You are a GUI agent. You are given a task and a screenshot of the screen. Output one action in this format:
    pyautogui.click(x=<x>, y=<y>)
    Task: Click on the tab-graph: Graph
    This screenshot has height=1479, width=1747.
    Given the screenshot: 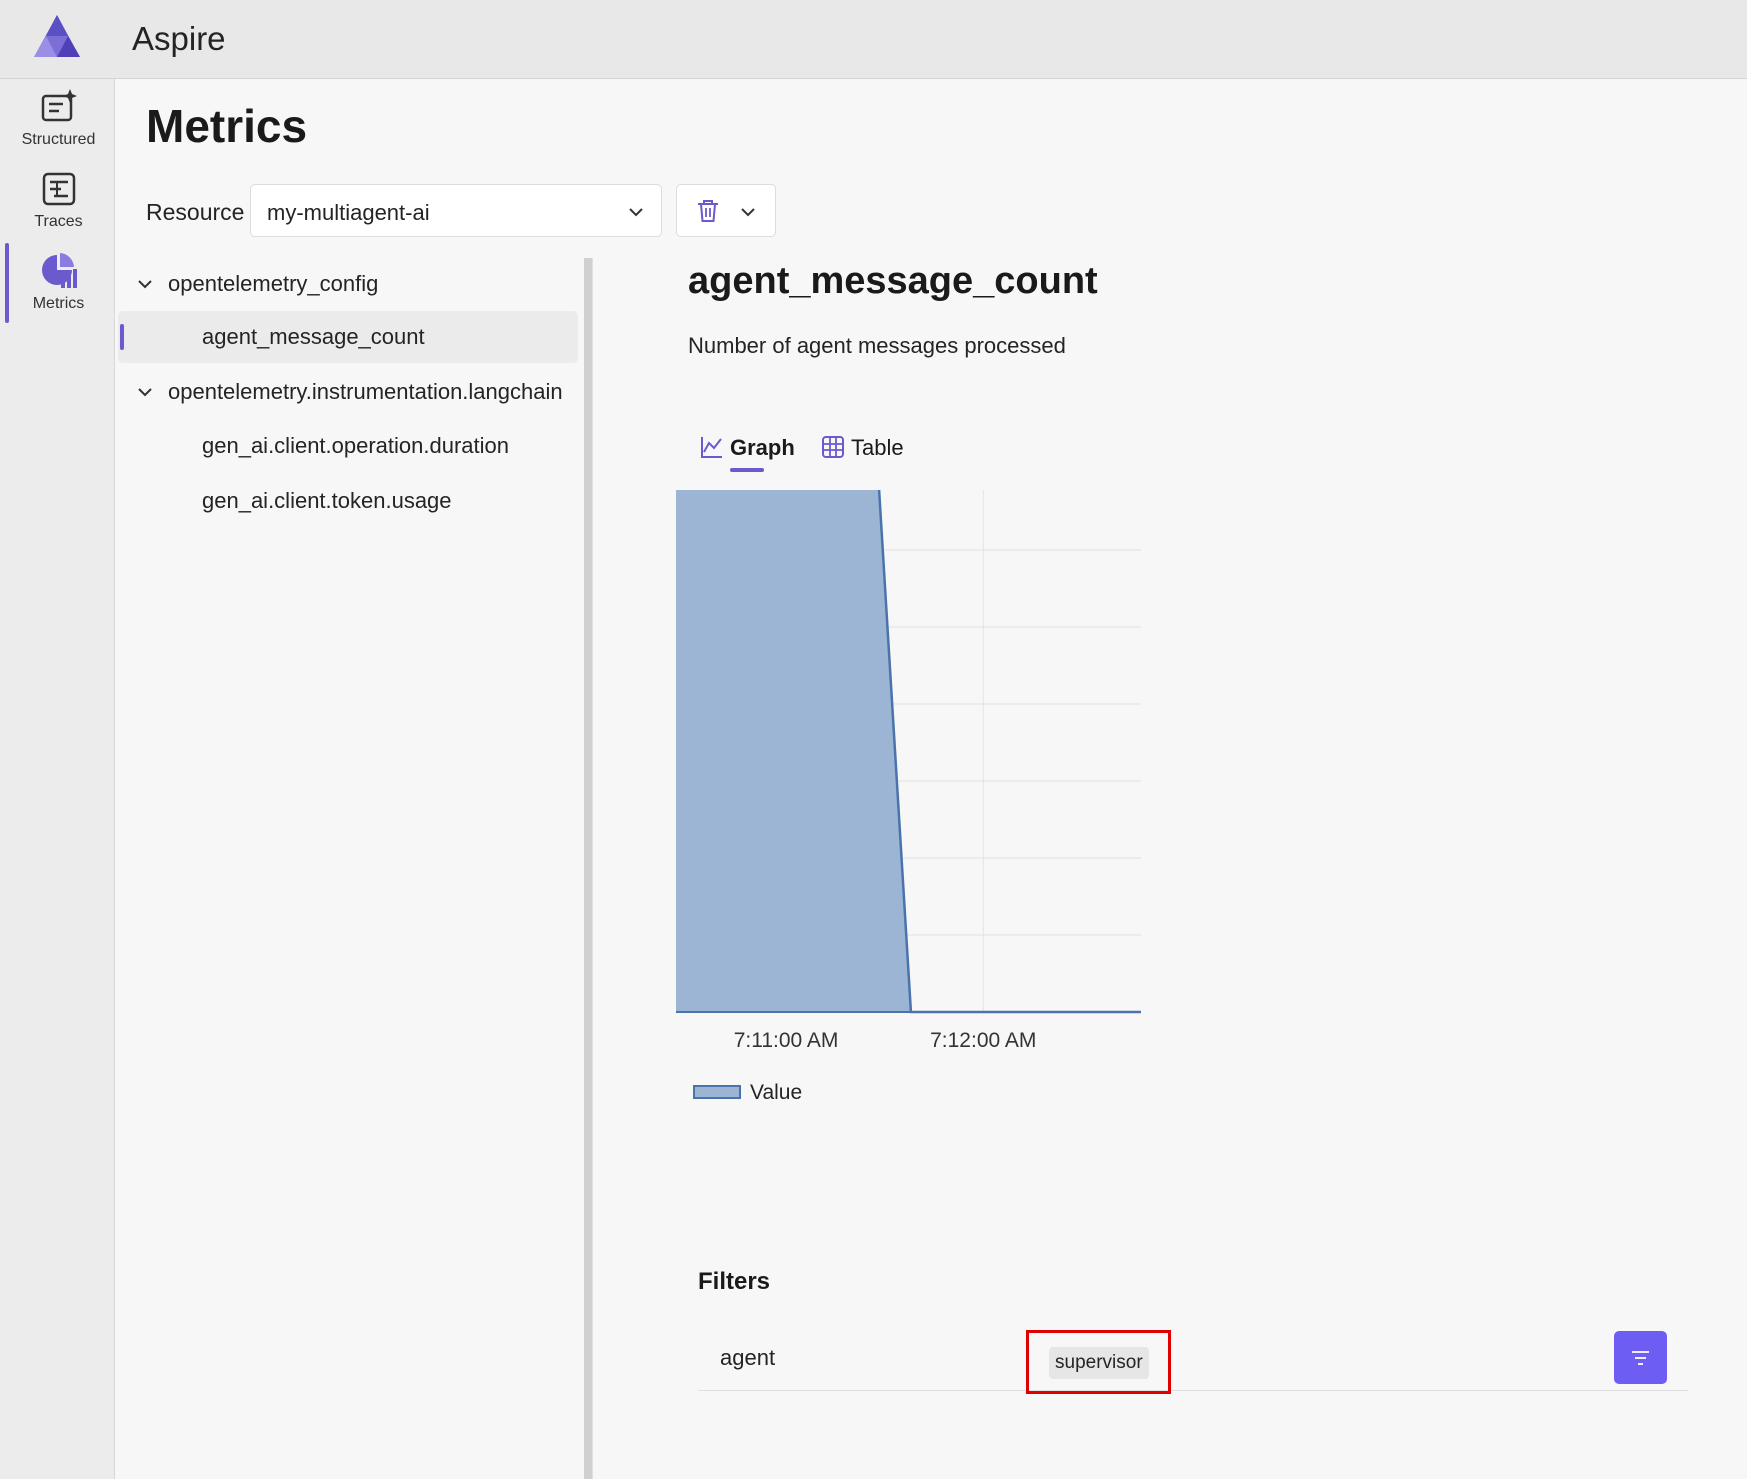 What is the action you would take?
    pyautogui.click(x=750, y=453)
    